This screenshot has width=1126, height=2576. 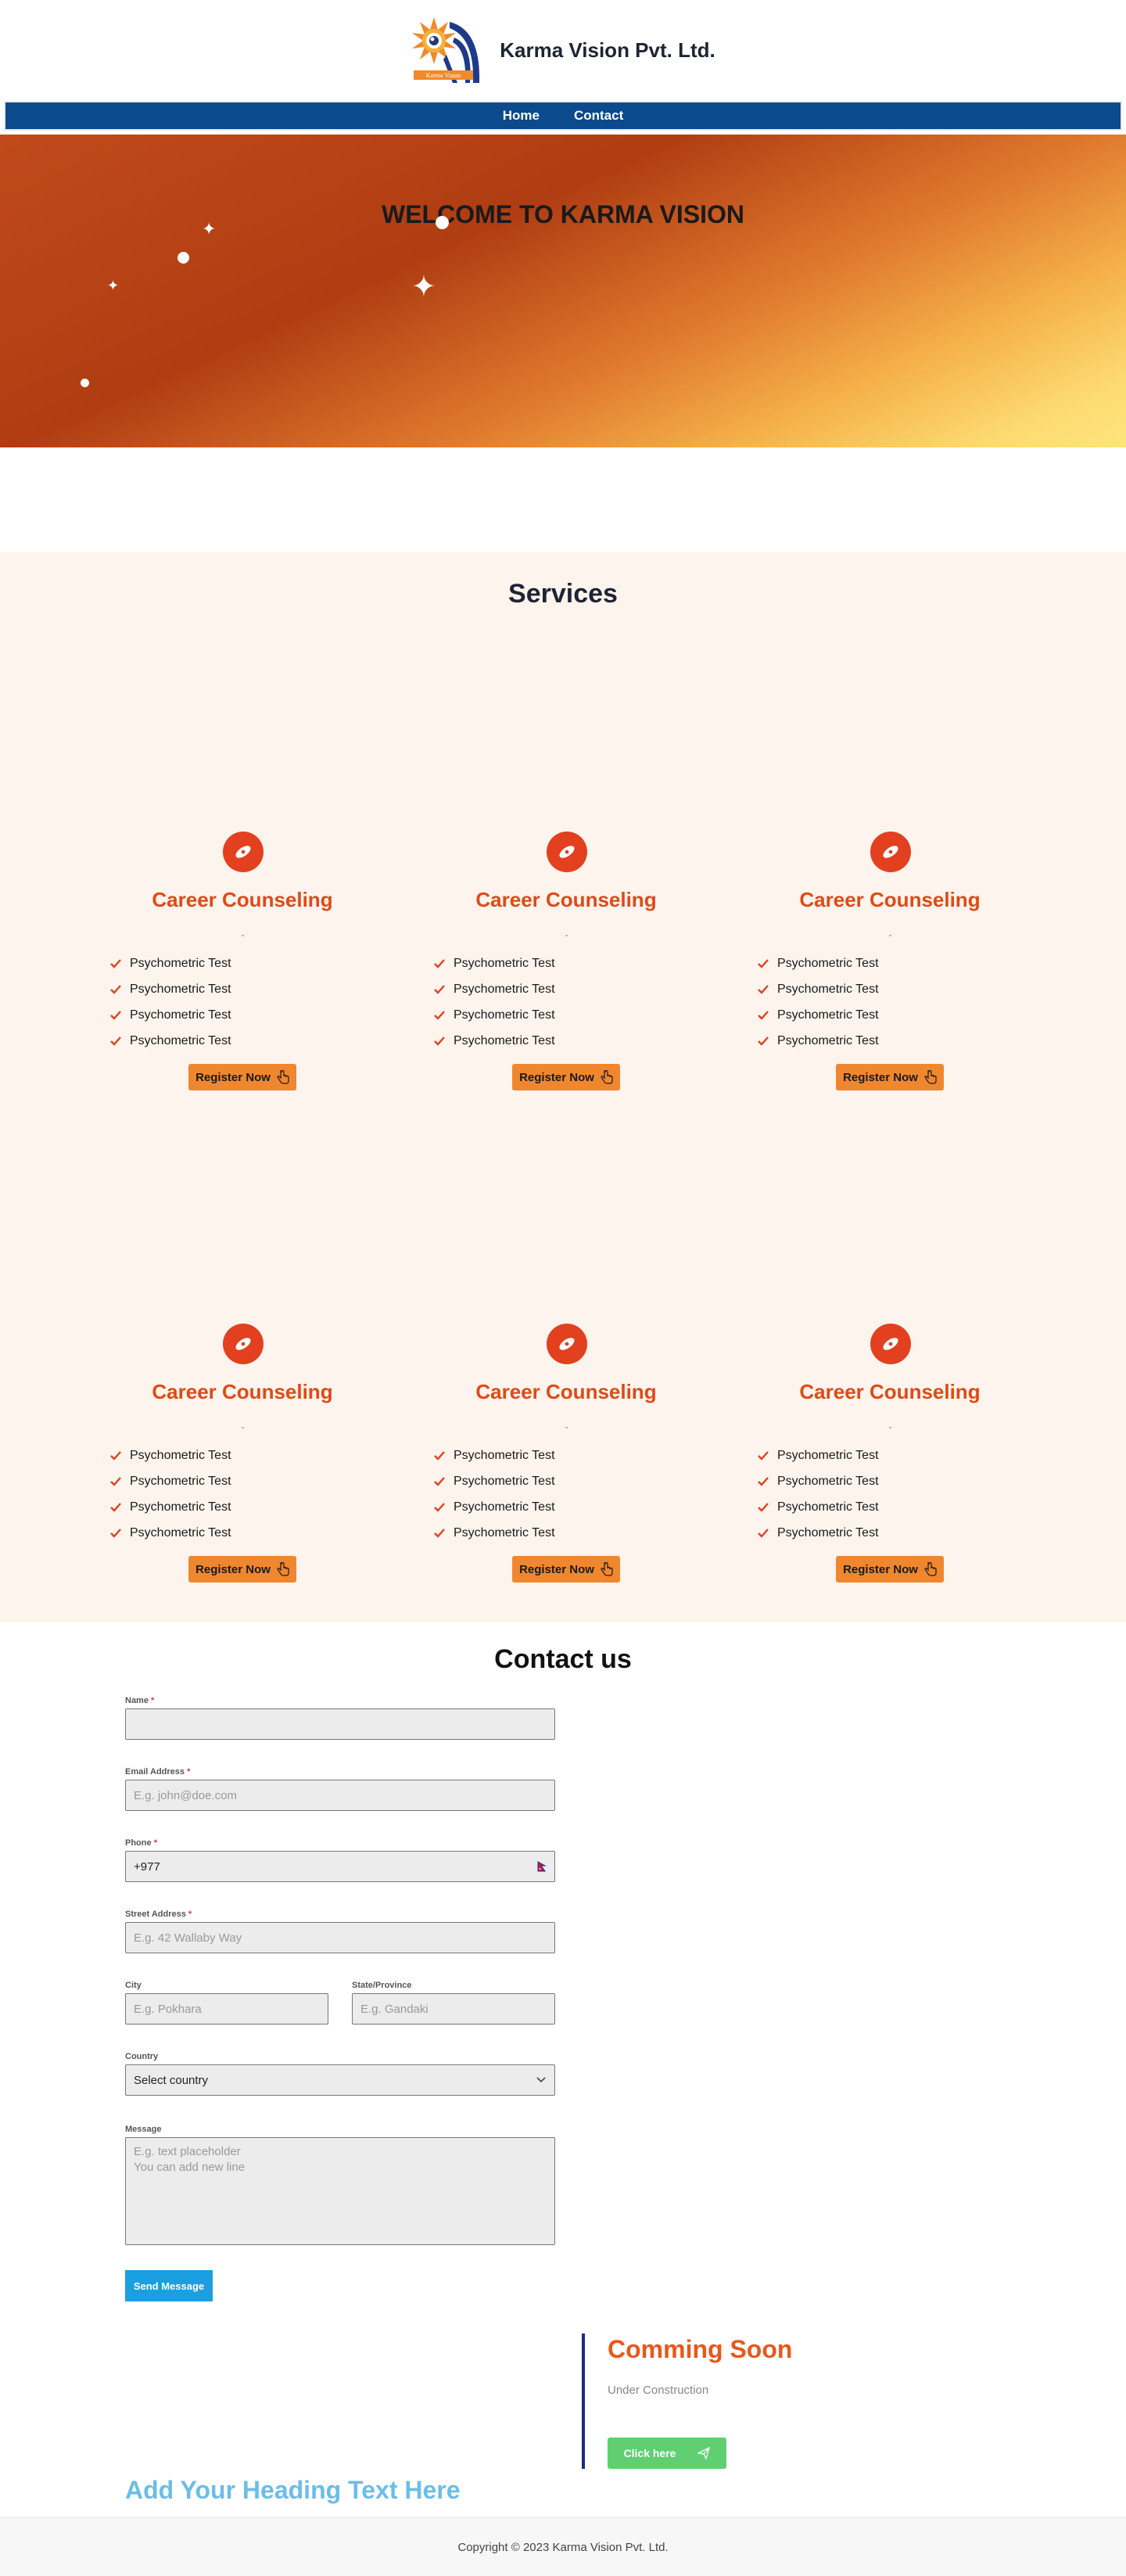 I want to click on send-icon, so click(x=704, y=2453).